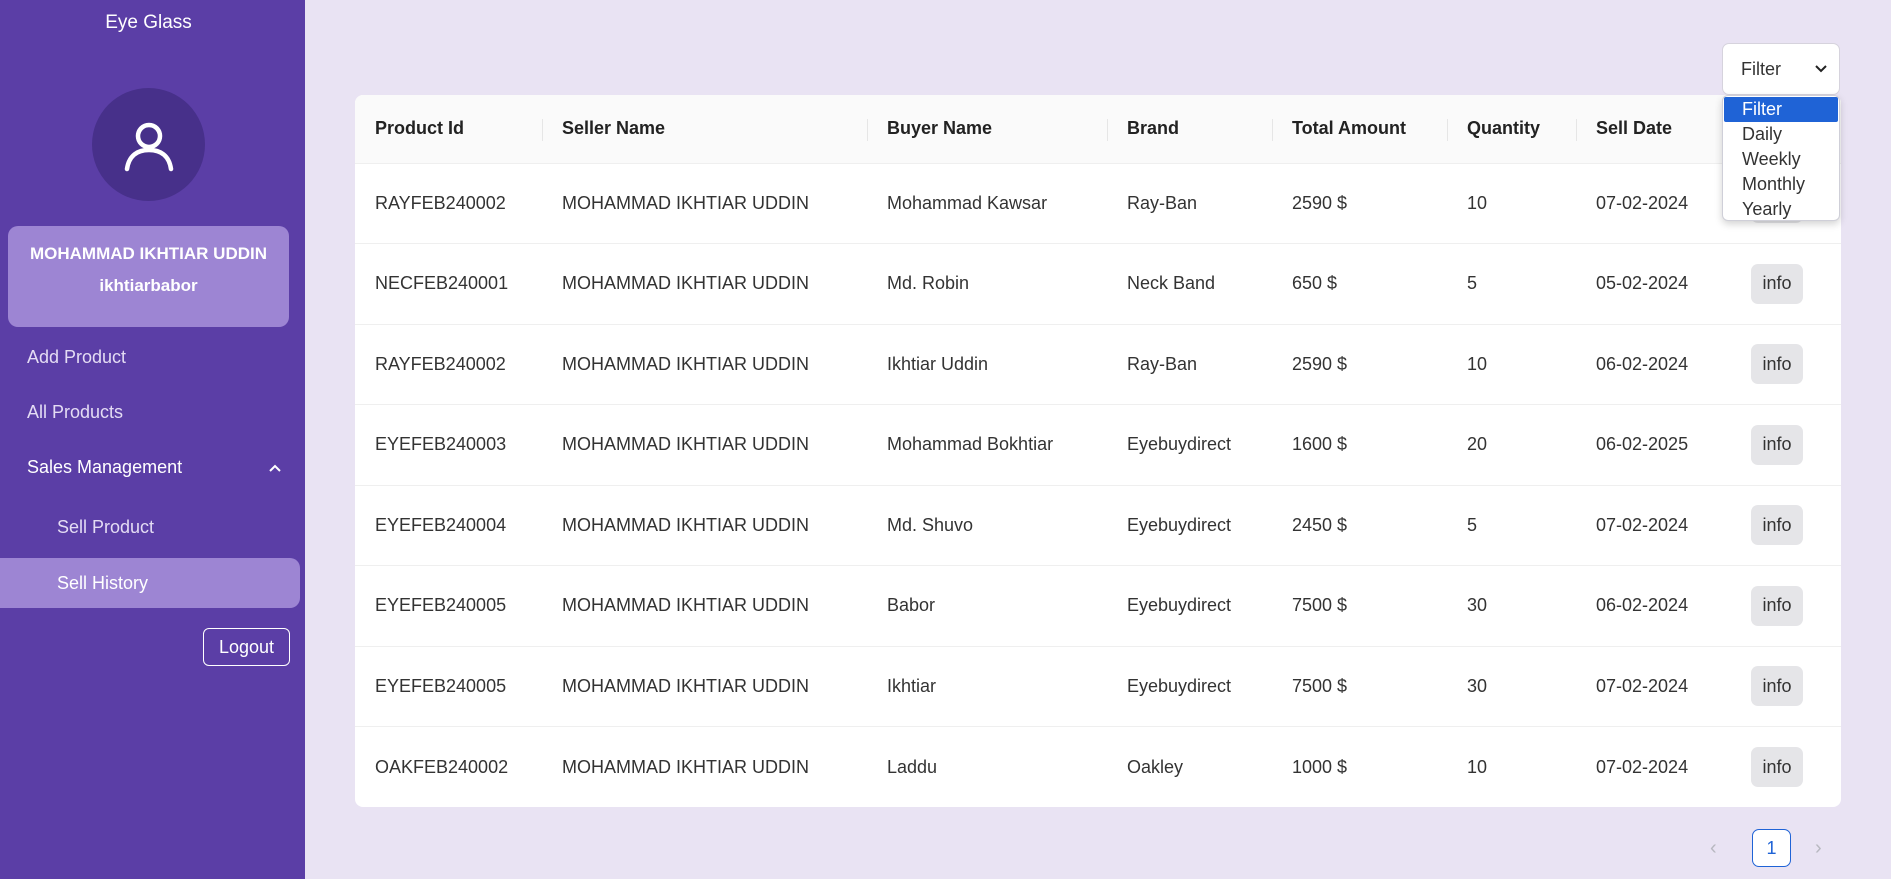 The height and width of the screenshot is (879, 1891). What do you see at coordinates (912, 685) in the screenshot?
I see `cell-buyer-name: Ikhtiar` at bounding box center [912, 685].